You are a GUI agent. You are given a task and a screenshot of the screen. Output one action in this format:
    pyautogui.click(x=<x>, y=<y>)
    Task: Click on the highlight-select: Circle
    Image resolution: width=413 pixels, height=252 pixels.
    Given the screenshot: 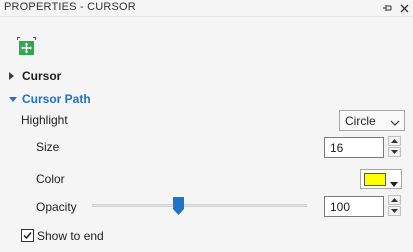 What is the action you would take?
    pyautogui.click(x=372, y=120)
    